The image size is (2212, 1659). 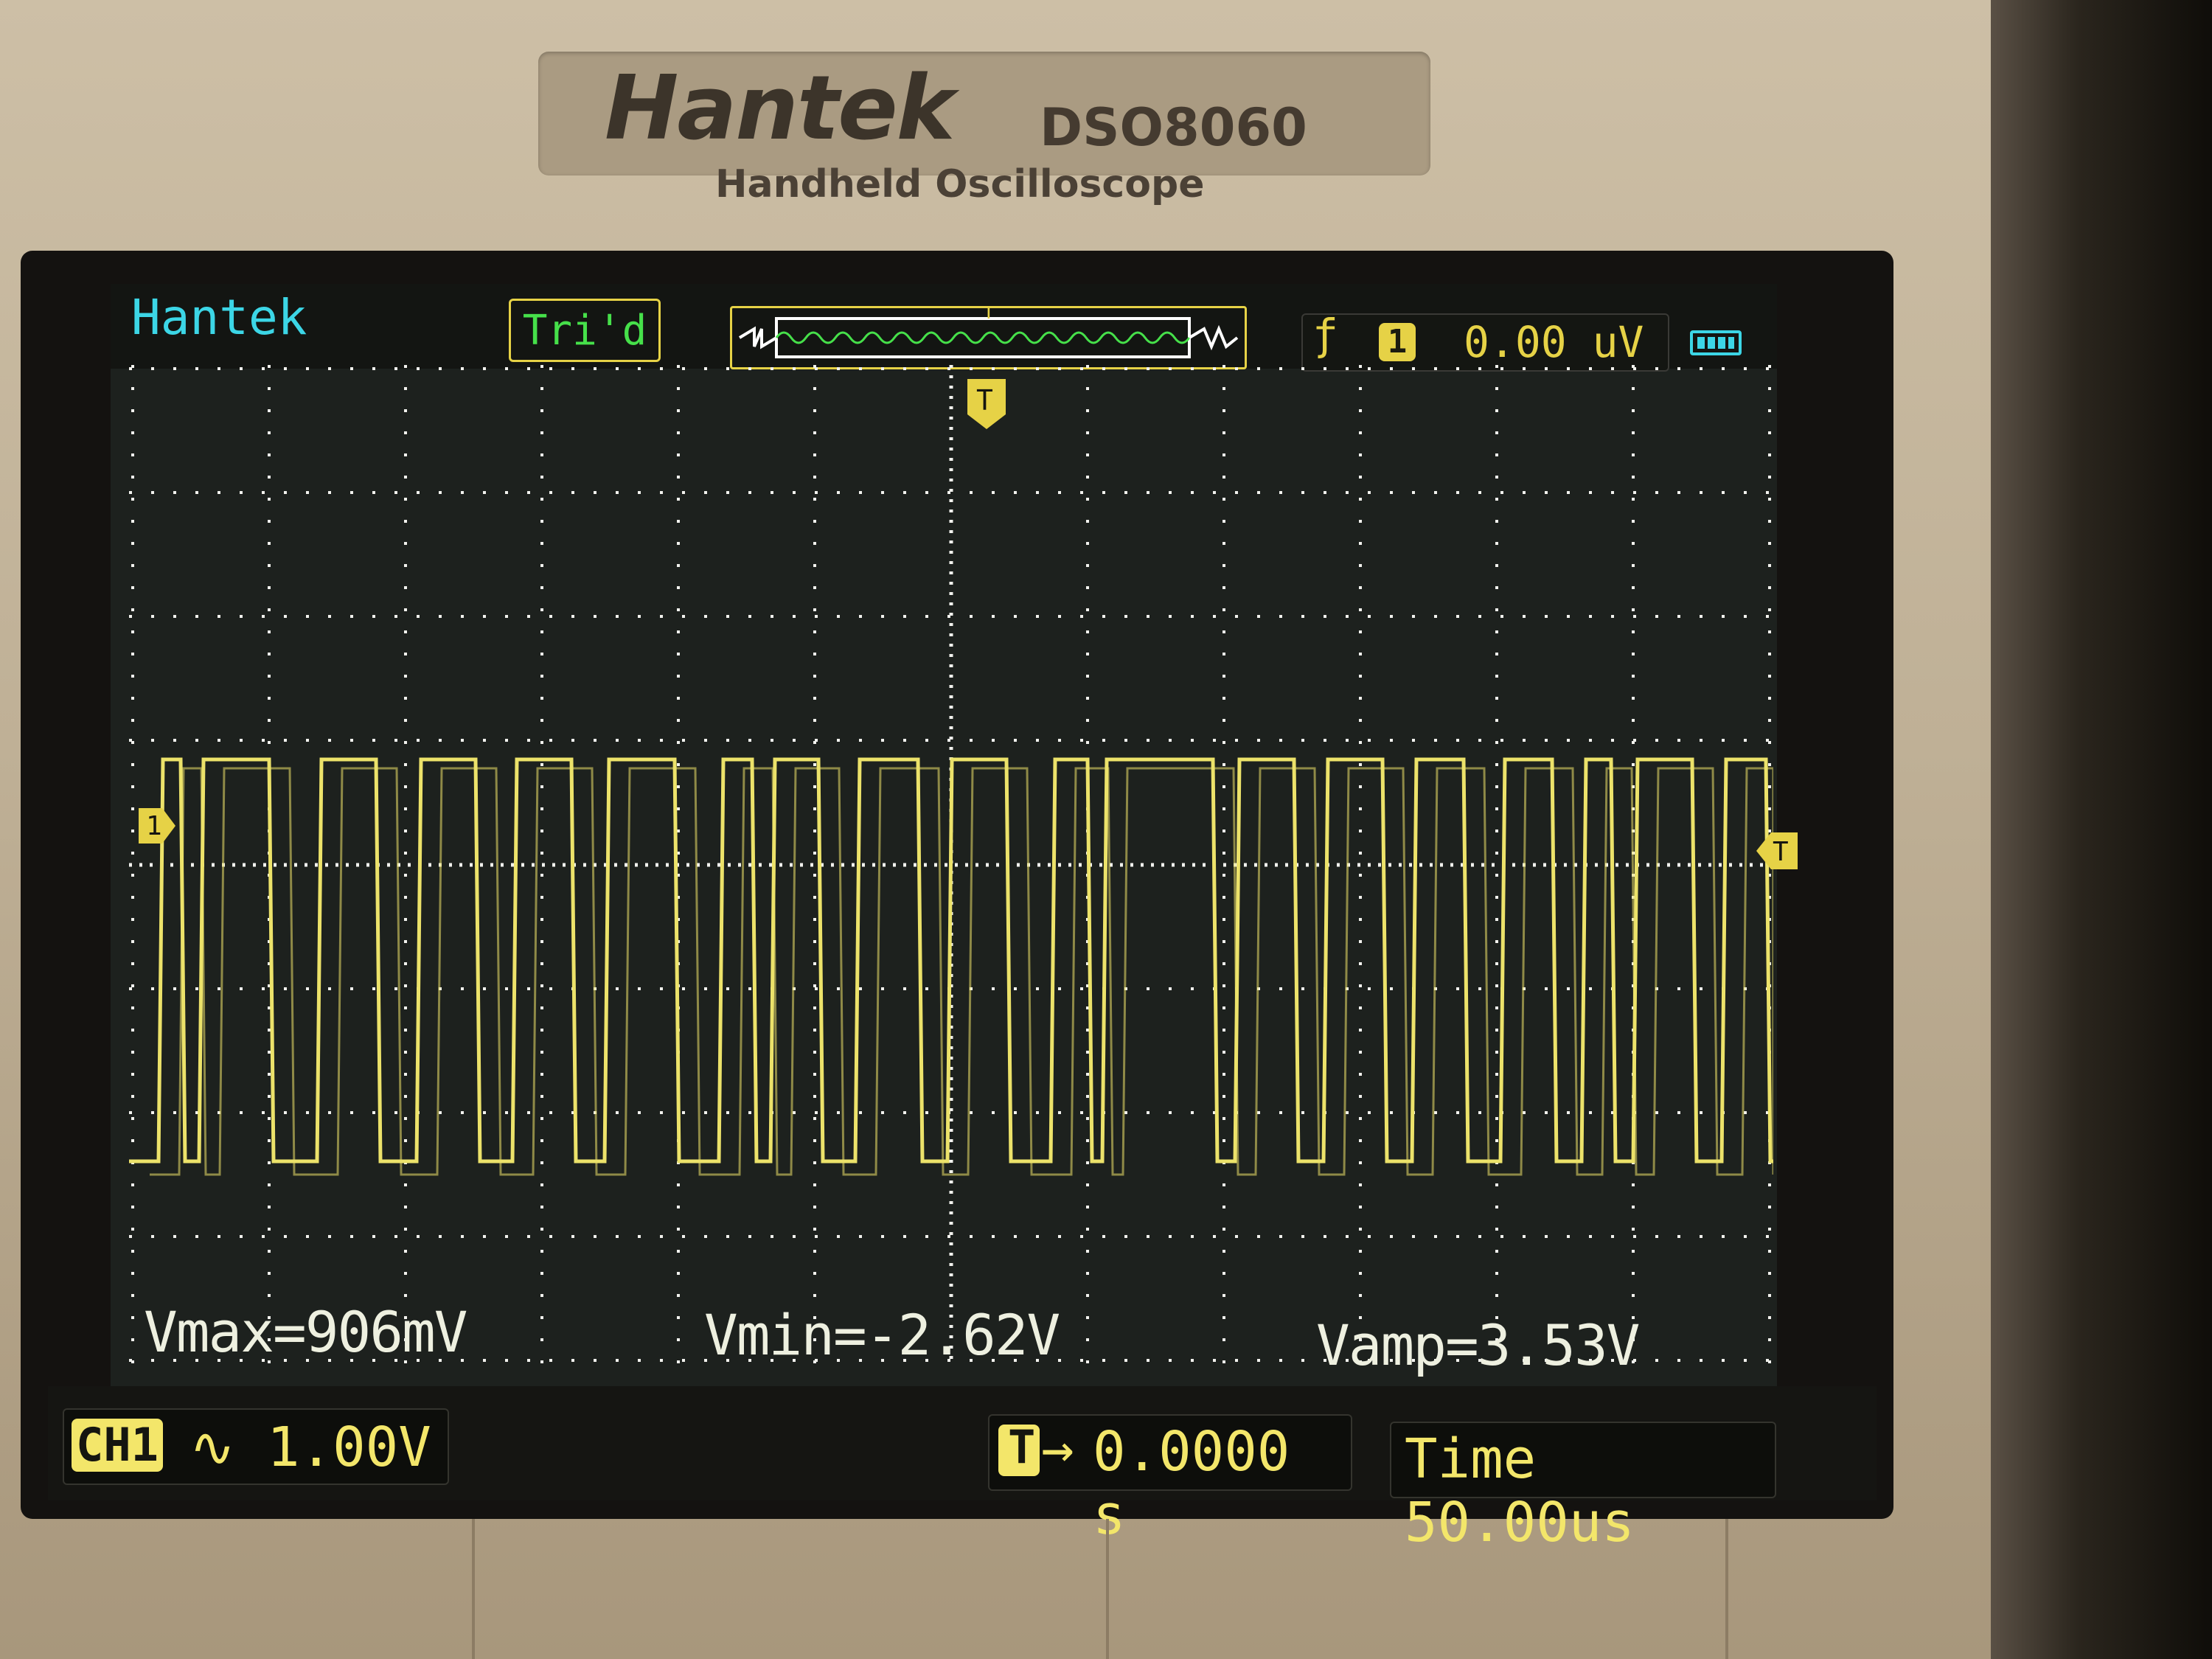 I want to click on memory-waveform-green, so click(x=983, y=337).